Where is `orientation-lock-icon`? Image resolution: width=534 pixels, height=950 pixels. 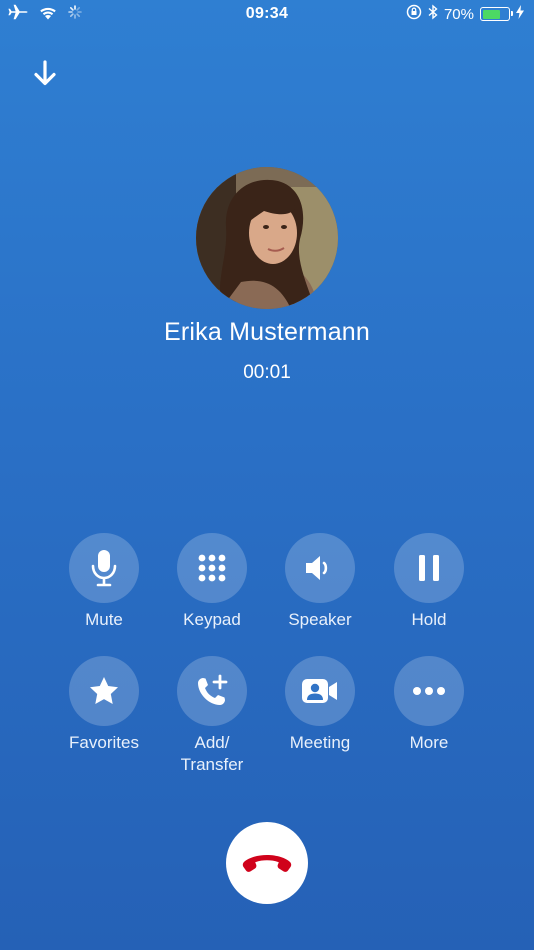 orientation-lock-icon is located at coordinates (414, 14).